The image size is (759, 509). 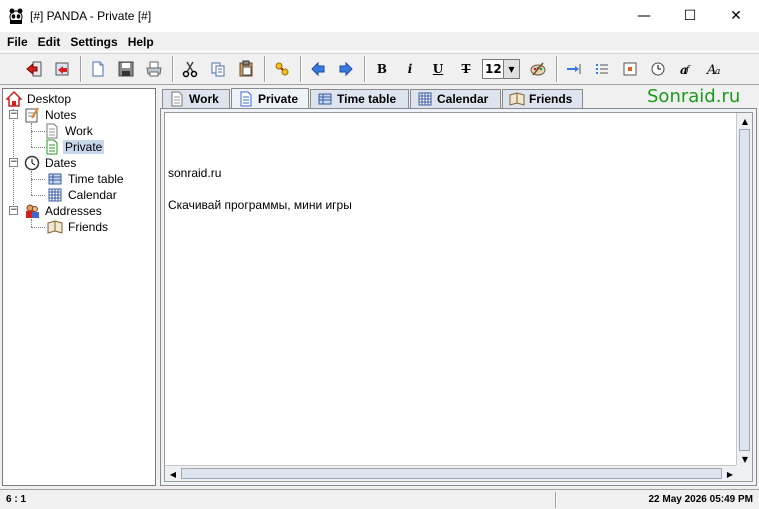 I want to click on svg-text: f, so click(x=688, y=70).